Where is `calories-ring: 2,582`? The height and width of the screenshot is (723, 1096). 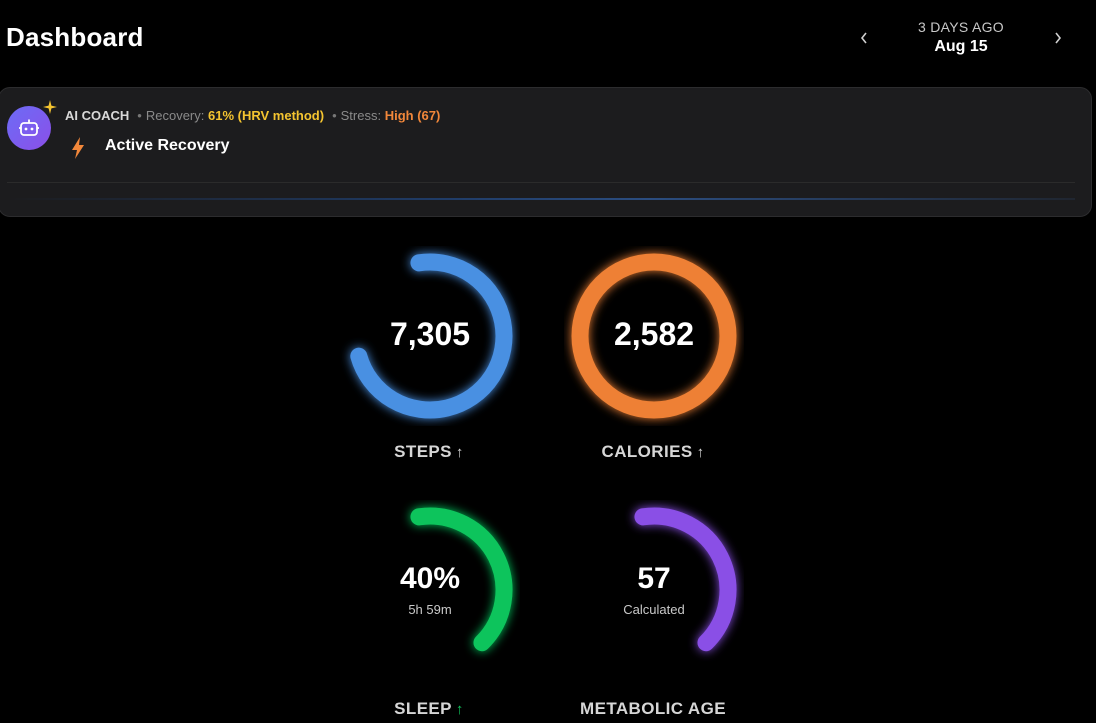
calories-ring: 2,582 is located at coordinates (654, 336).